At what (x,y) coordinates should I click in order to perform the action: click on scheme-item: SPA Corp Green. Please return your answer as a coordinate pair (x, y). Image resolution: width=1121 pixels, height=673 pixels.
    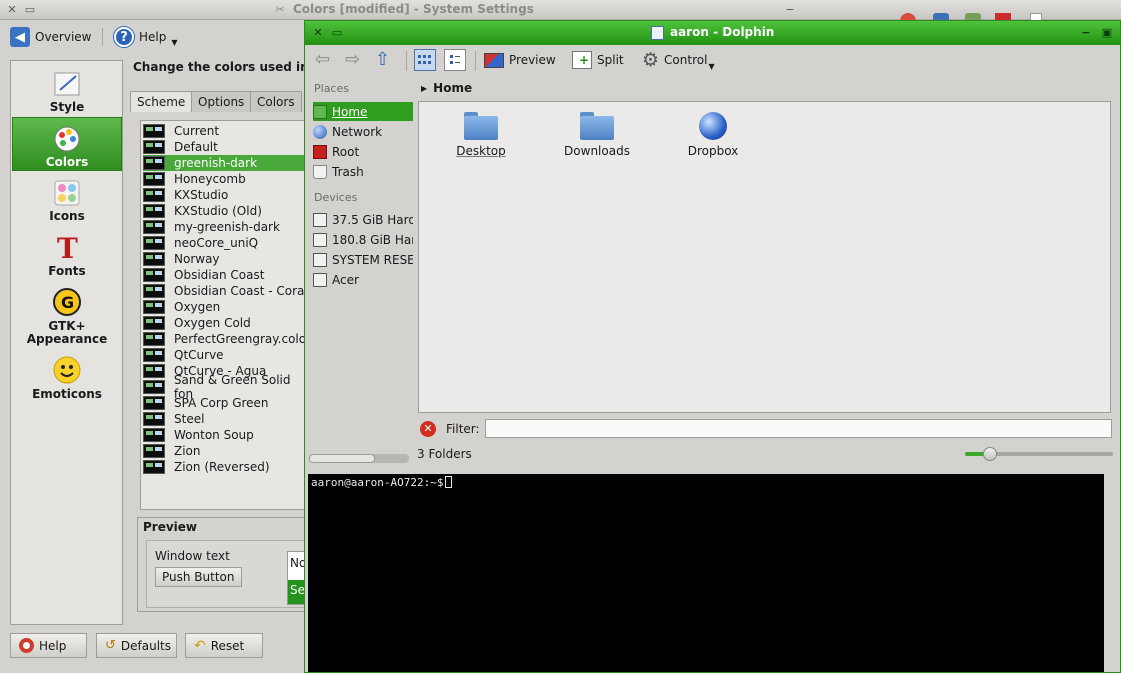
    Looking at the image, I should click on (226, 403).